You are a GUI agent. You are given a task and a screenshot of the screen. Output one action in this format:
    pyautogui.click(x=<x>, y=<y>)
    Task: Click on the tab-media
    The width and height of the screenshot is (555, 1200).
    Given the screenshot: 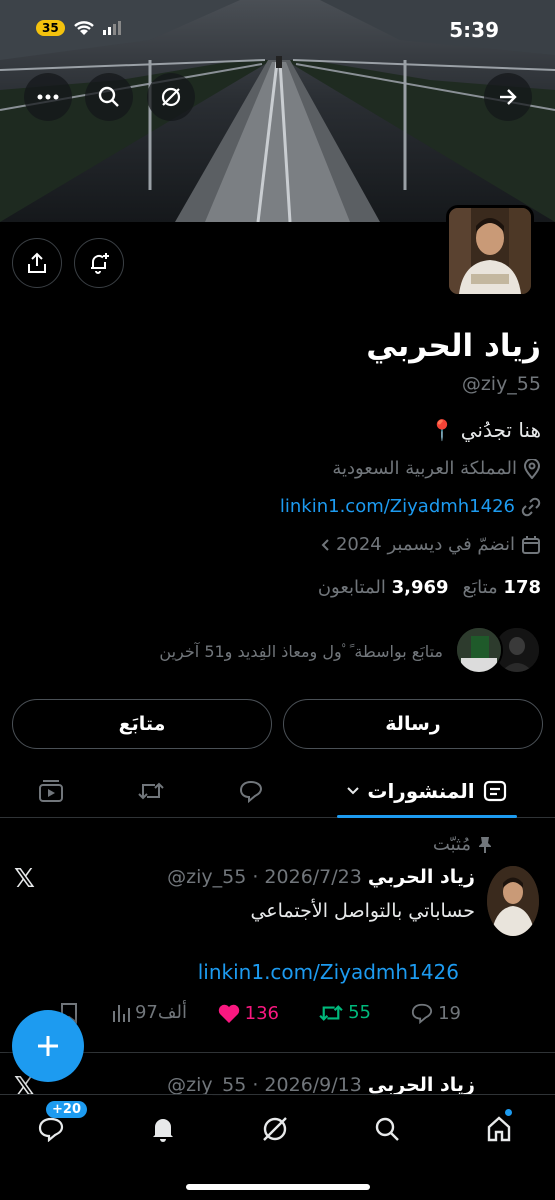 What is the action you would take?
    pyautogui.click(x=51, y=791)
    